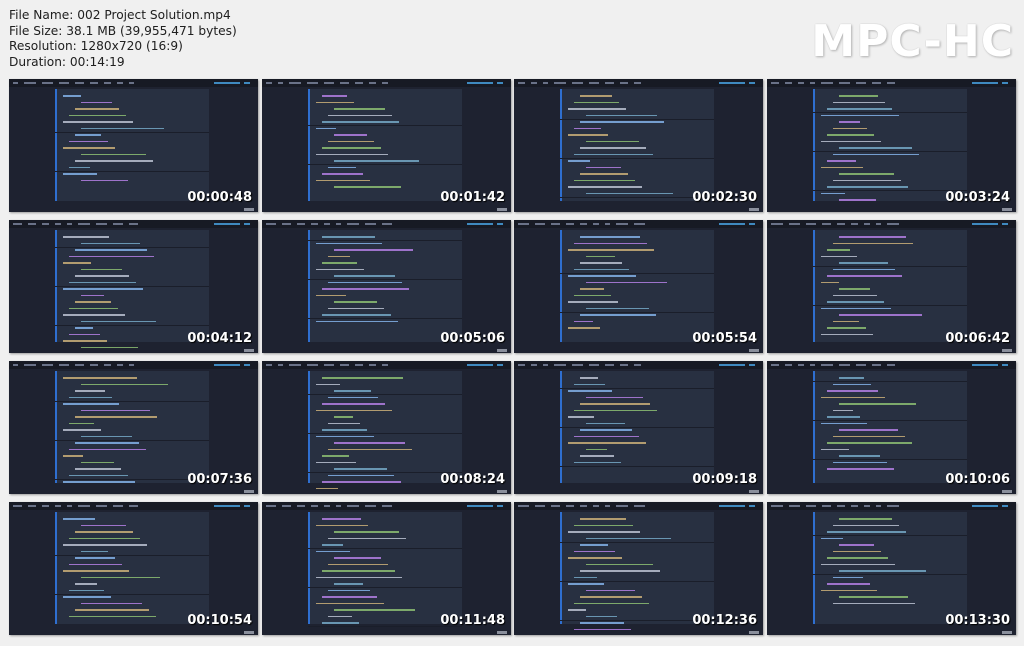 Image resolution: width=1024 pixels, height=646 pixels. I want to click on video-thumbnail: 00:12:36, so click(638, 568).